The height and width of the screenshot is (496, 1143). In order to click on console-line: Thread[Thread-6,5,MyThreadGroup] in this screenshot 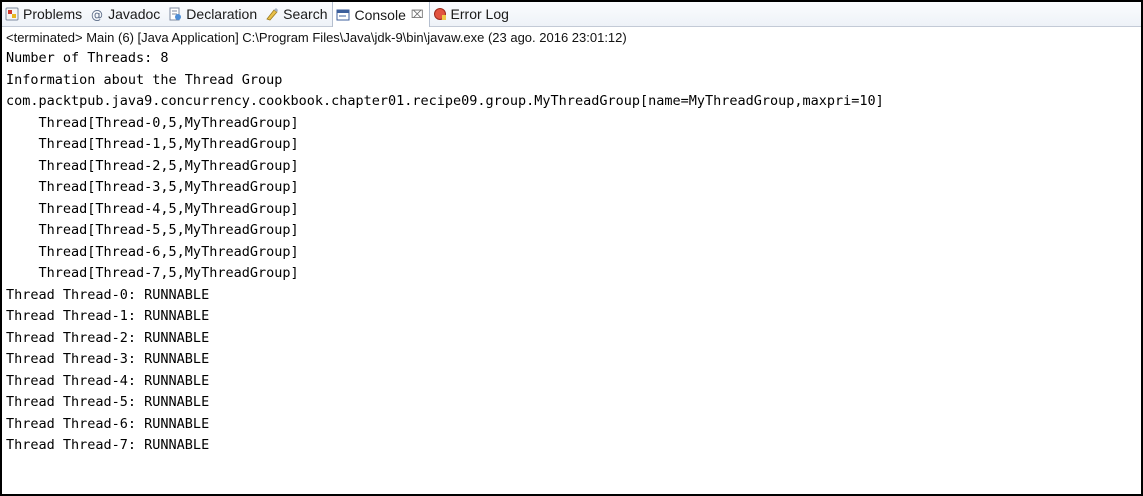, I will do `click(152, 251)`.